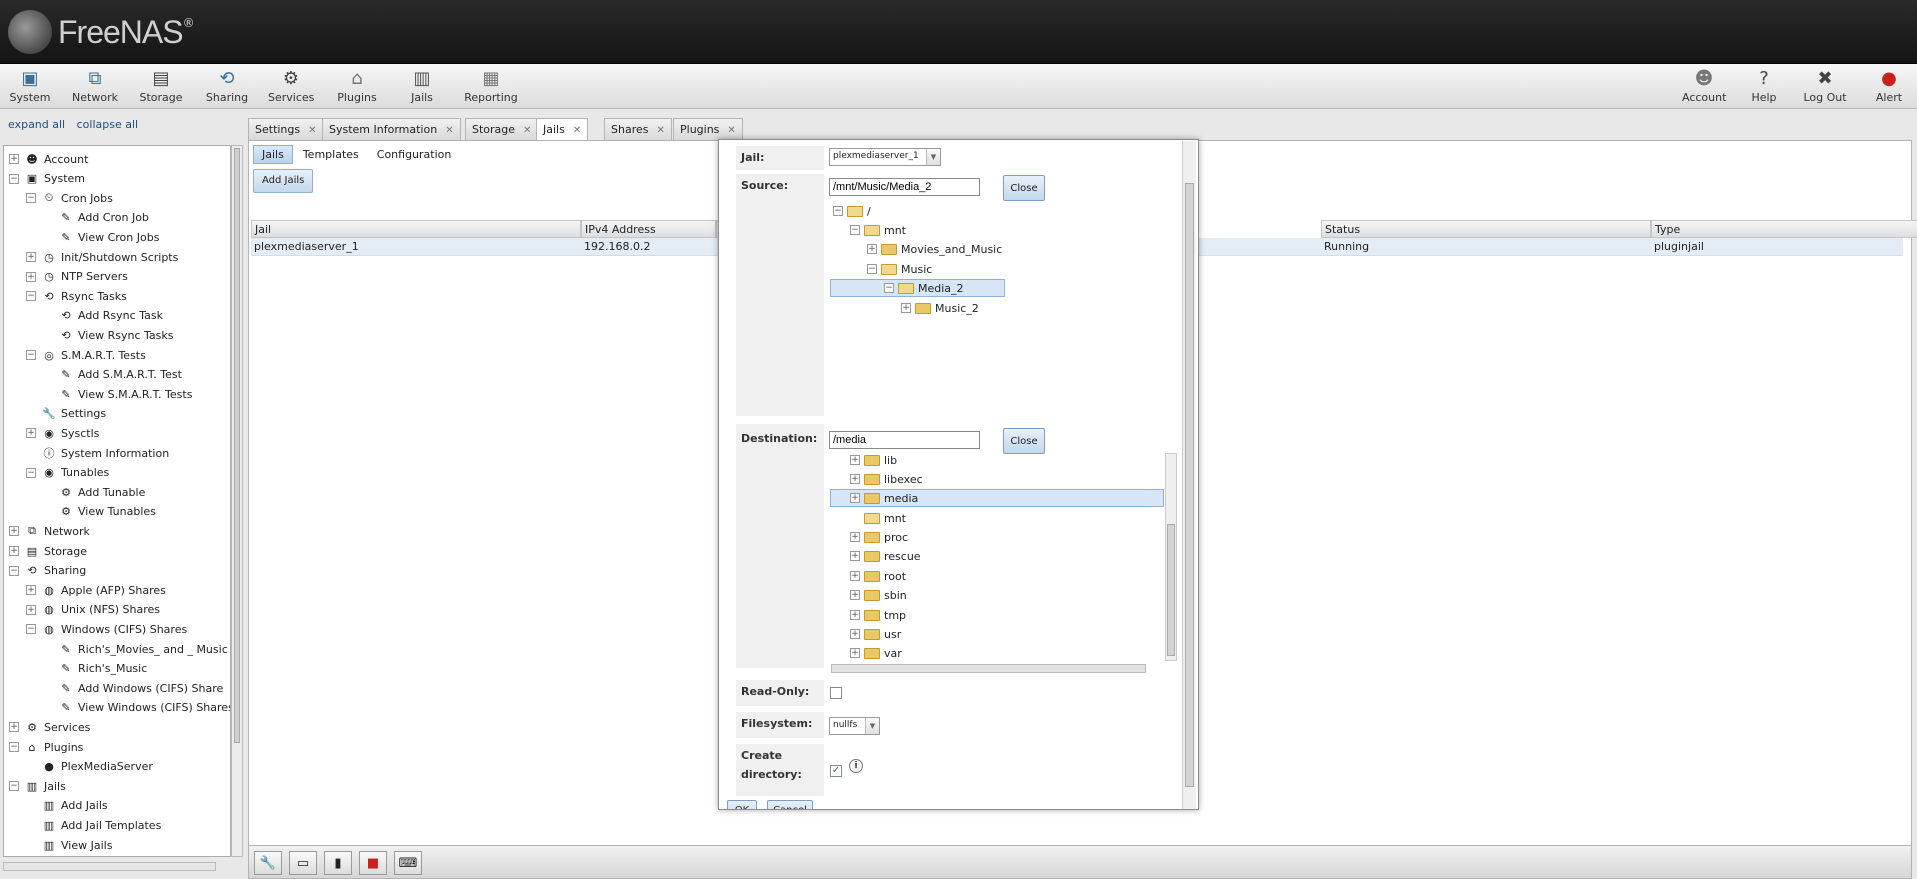 Image resolution: width=1917 pixels, height=879 pixels. What do you see at coordinates (885, 556) in the screenshot?
I see `tree-node: + rescue` at bounding box center [885, 556].